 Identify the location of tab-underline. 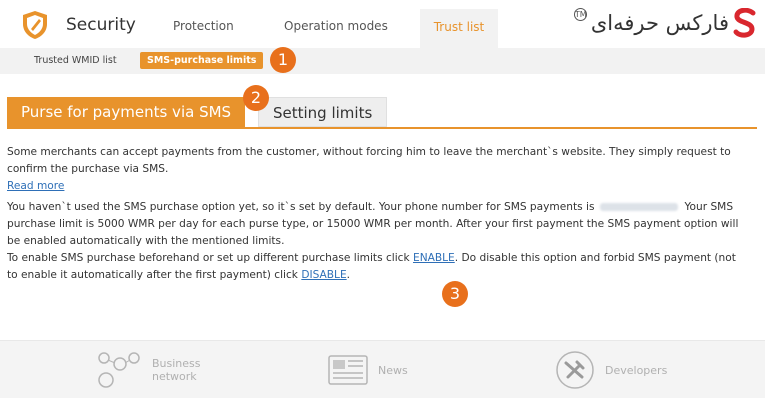
(382, 128).